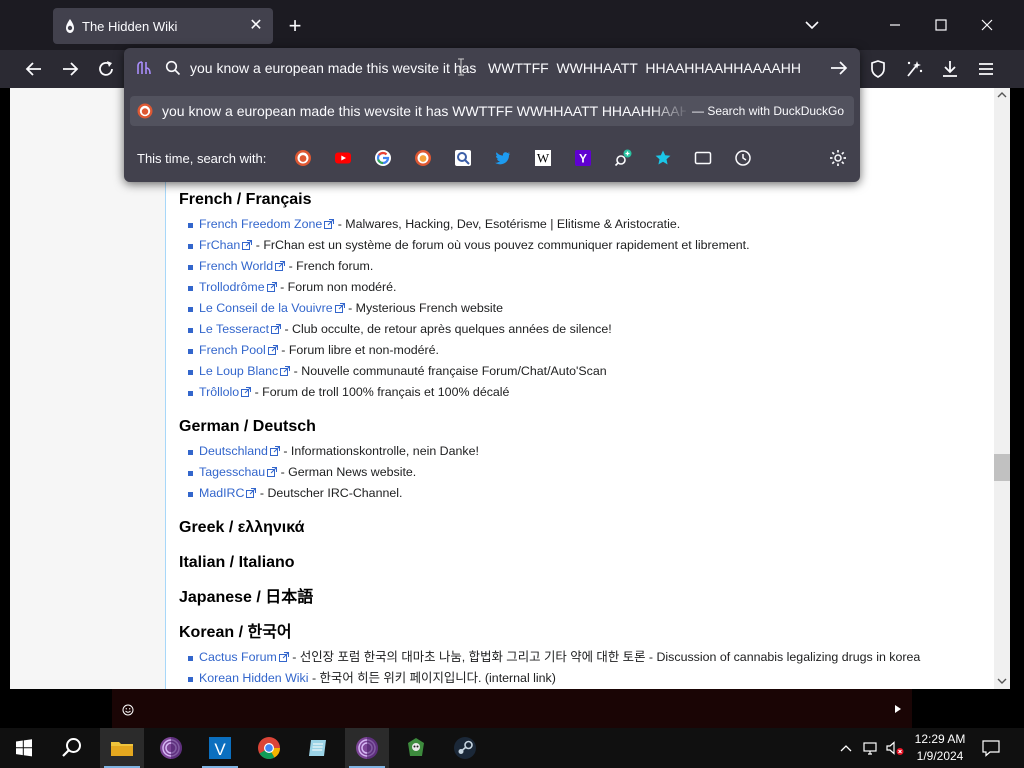  I want to click on wiki-link: Trôllolo, so click(219, 392).